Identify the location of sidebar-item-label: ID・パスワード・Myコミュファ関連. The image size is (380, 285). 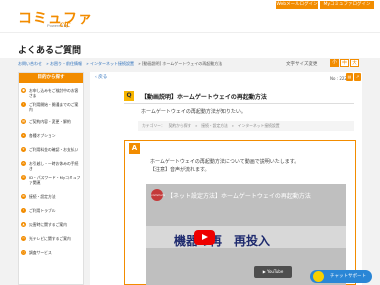
(55, 180).